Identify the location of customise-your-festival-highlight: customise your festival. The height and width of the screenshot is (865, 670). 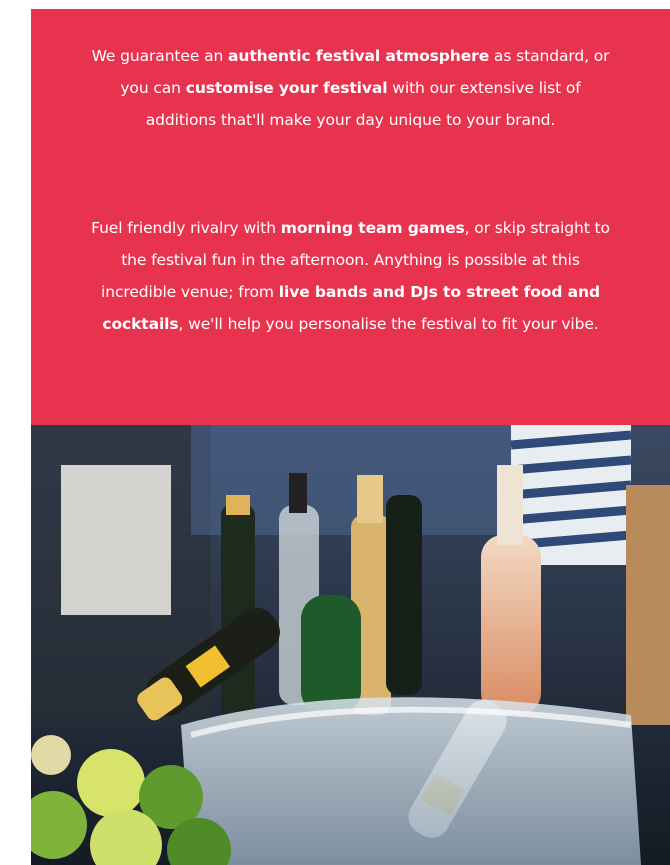
(286, 88).